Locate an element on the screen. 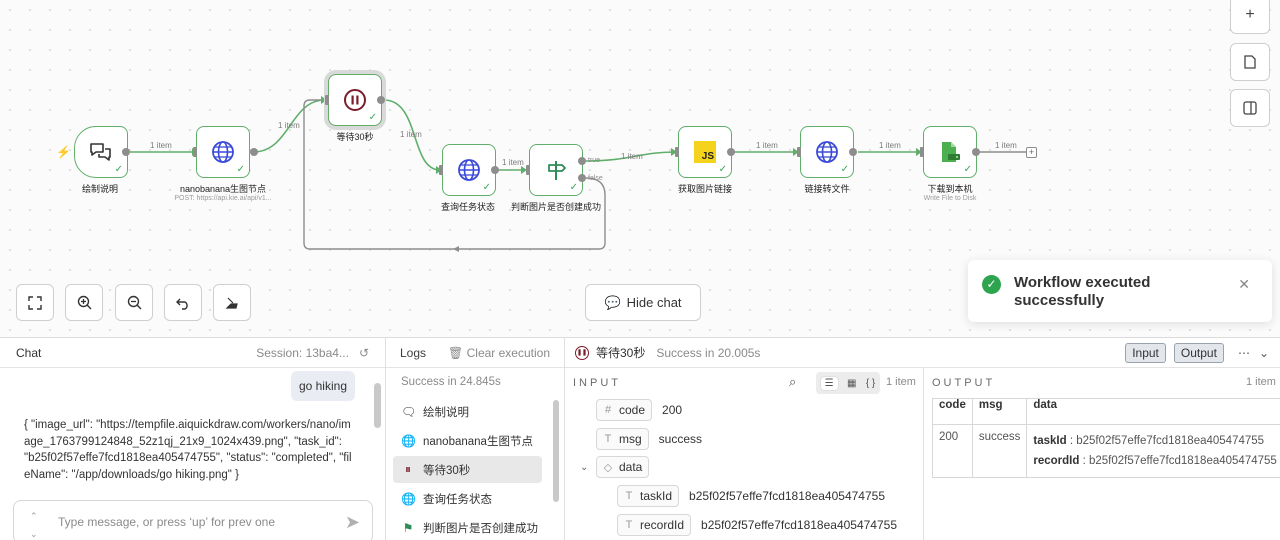 Image resolution: width=1280 pixels, height=540 pixels. reset-session-icon: ↺ is located at coordinates (364, 353).